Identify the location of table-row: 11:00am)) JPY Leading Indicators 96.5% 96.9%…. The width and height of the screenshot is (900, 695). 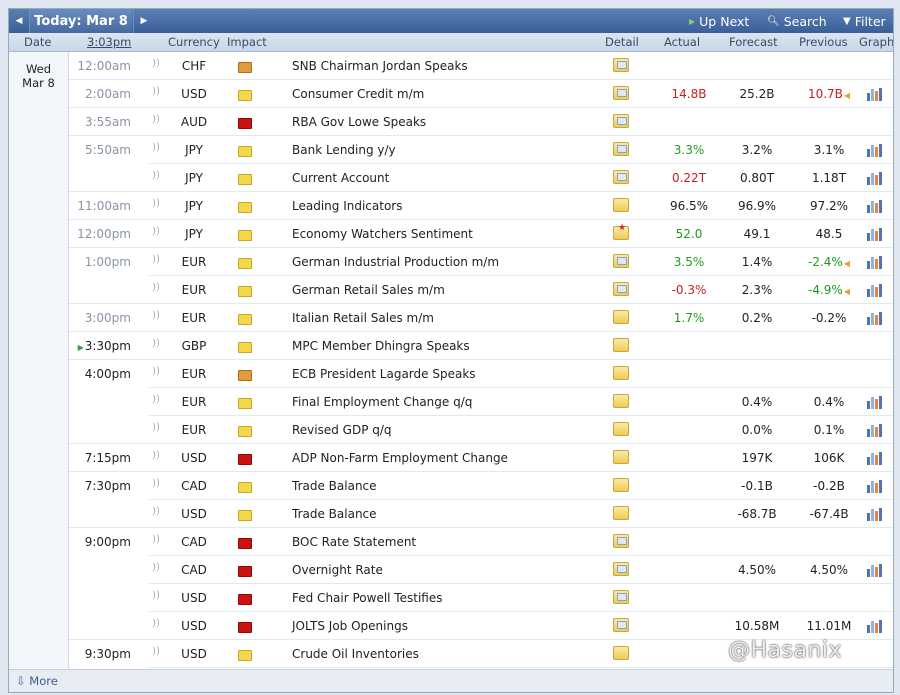
(451, 206).